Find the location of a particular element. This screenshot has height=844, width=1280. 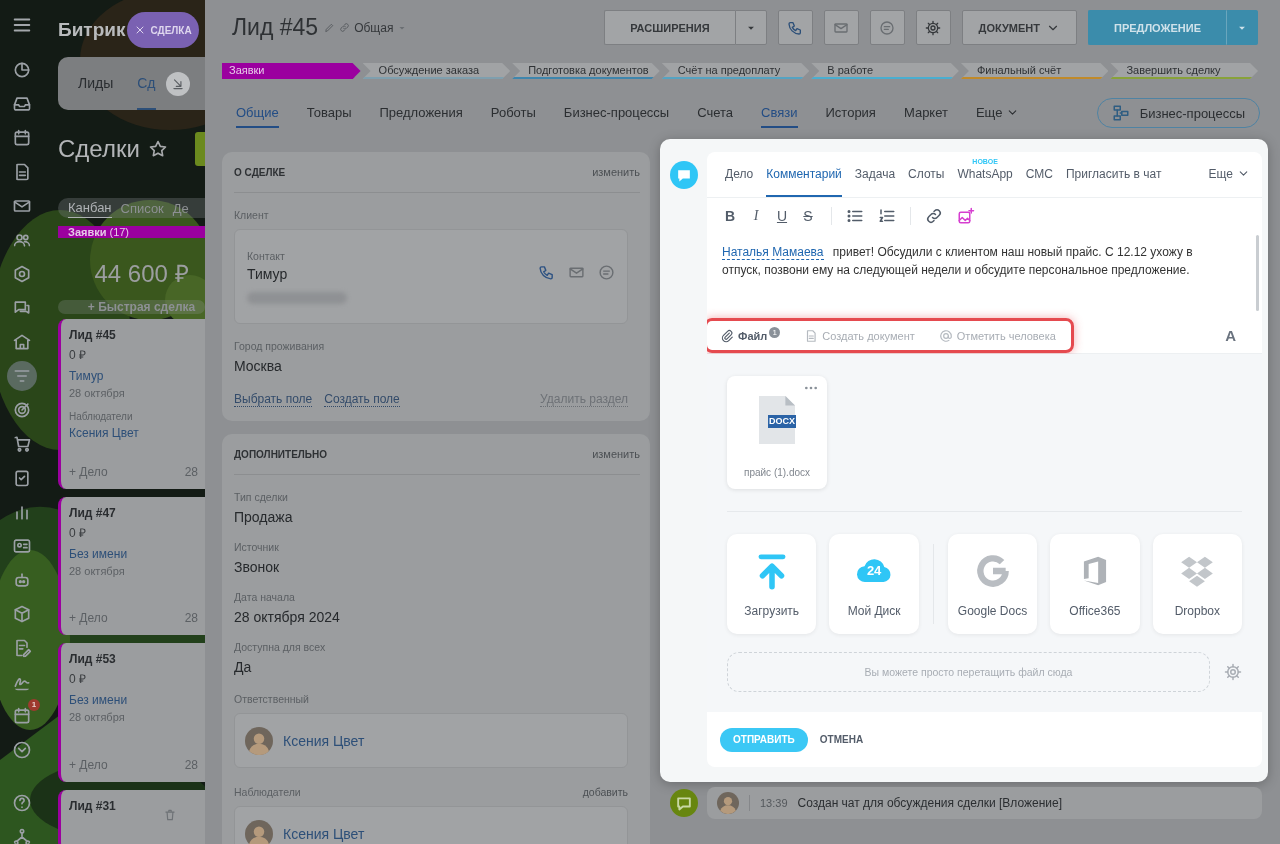

deal-card: Лид #31 is located at coordinates (131, 817).